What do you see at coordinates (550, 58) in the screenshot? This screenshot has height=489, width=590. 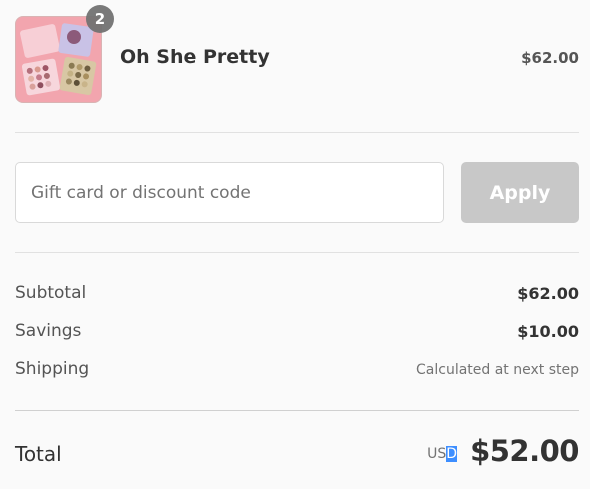 I see `product-price: $62.00` at bounding box center [550, 58].